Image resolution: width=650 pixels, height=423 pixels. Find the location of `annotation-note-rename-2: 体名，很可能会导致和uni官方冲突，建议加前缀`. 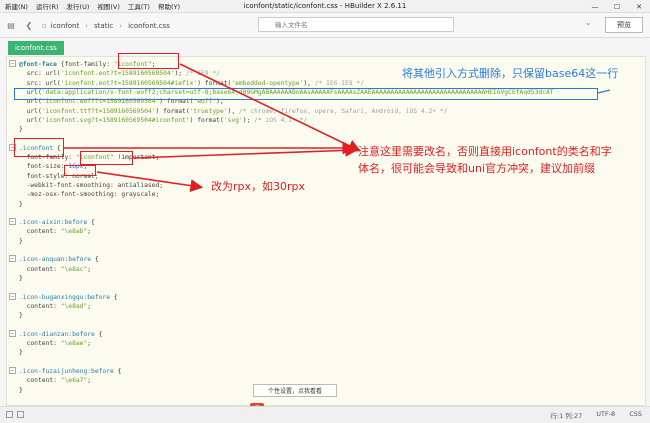

annotation-note-rename-2: 体名，很可能会导致和uni官方冲突，建议加前缀 is located at coordinates (476, 168).